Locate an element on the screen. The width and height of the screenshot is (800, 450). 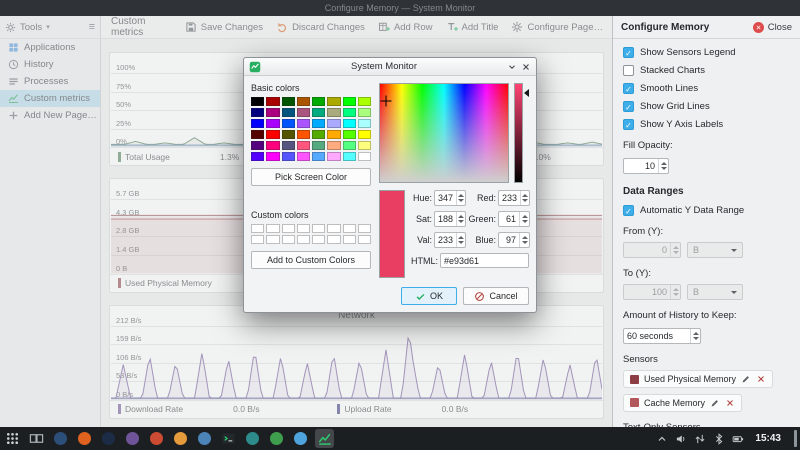
value-slider is located at coordinates (521, 133).